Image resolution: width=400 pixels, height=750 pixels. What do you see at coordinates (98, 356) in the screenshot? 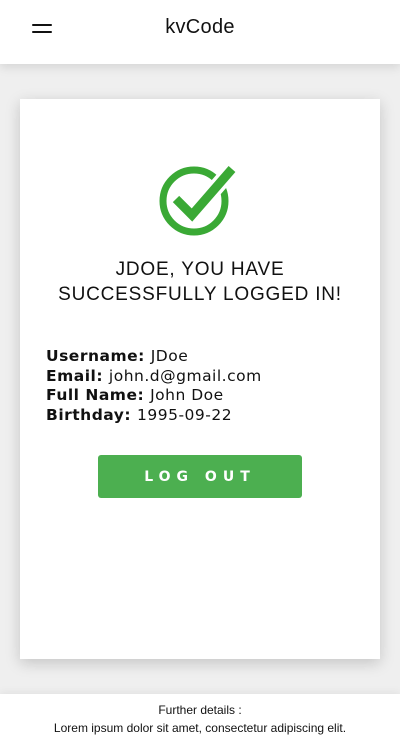
I see `detail-label: Username:` at bounding box center [98, 356].